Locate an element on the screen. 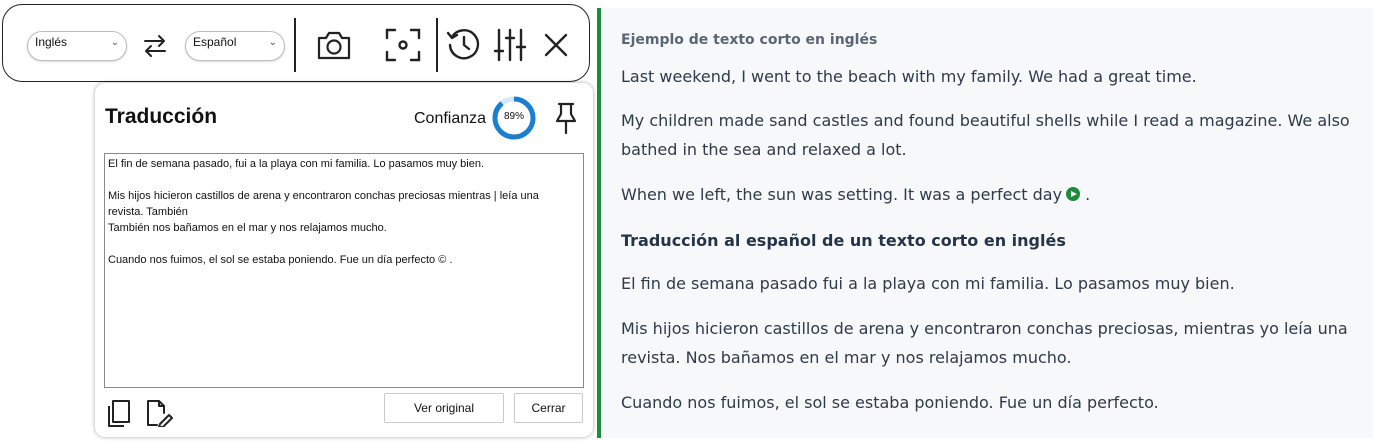  confidence-value: 89% is located at coordinates (513, 116).